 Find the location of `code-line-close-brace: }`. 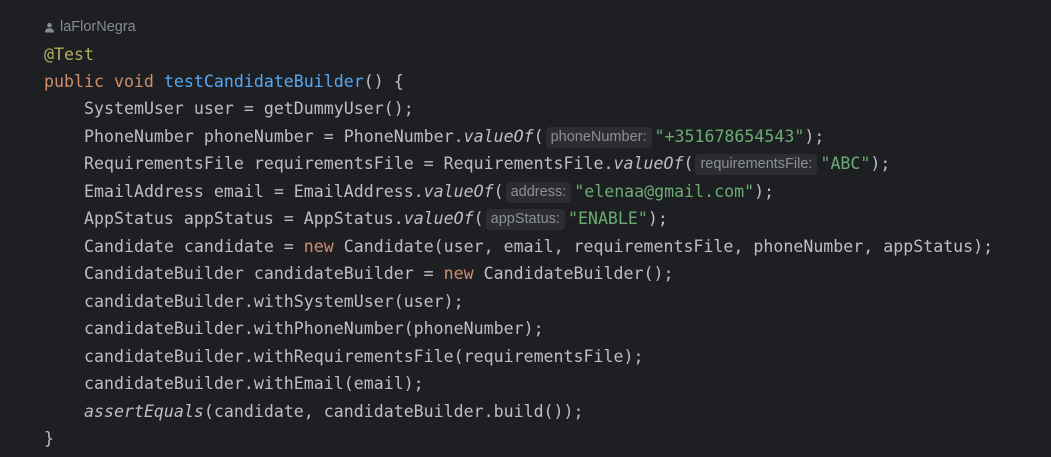

code-line-close-brace: } is located at coordinates (49, 438).